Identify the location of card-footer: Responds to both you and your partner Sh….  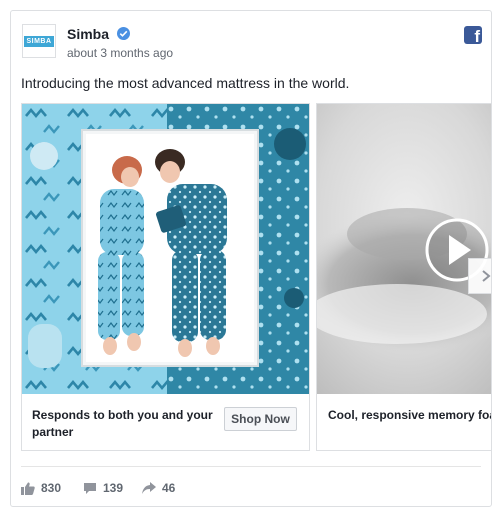
(165, 422).